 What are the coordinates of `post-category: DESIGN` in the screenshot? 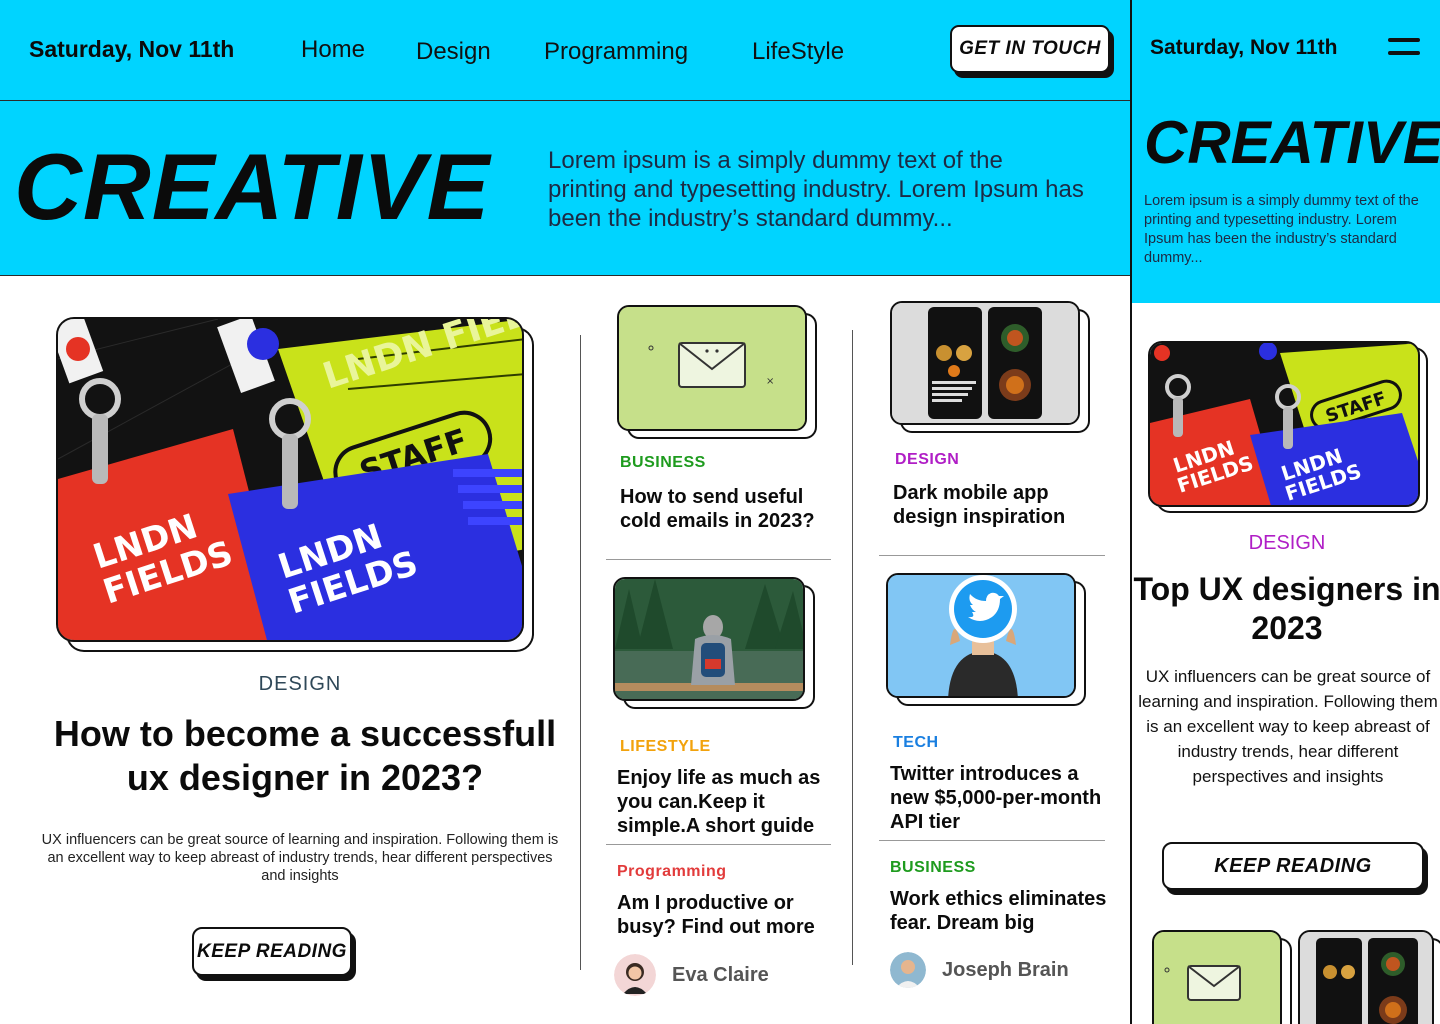 It's located at (927, 460).